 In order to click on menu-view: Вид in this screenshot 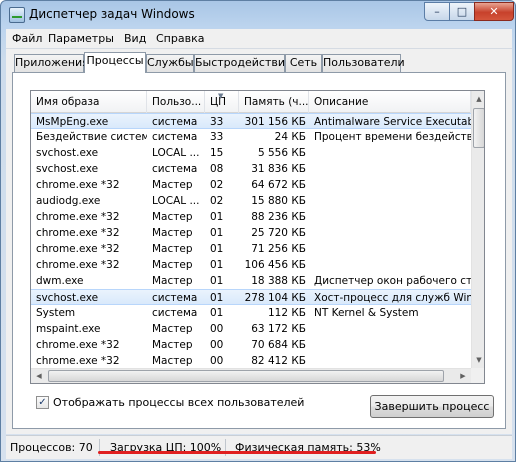, I will do `click(135, 38)`.